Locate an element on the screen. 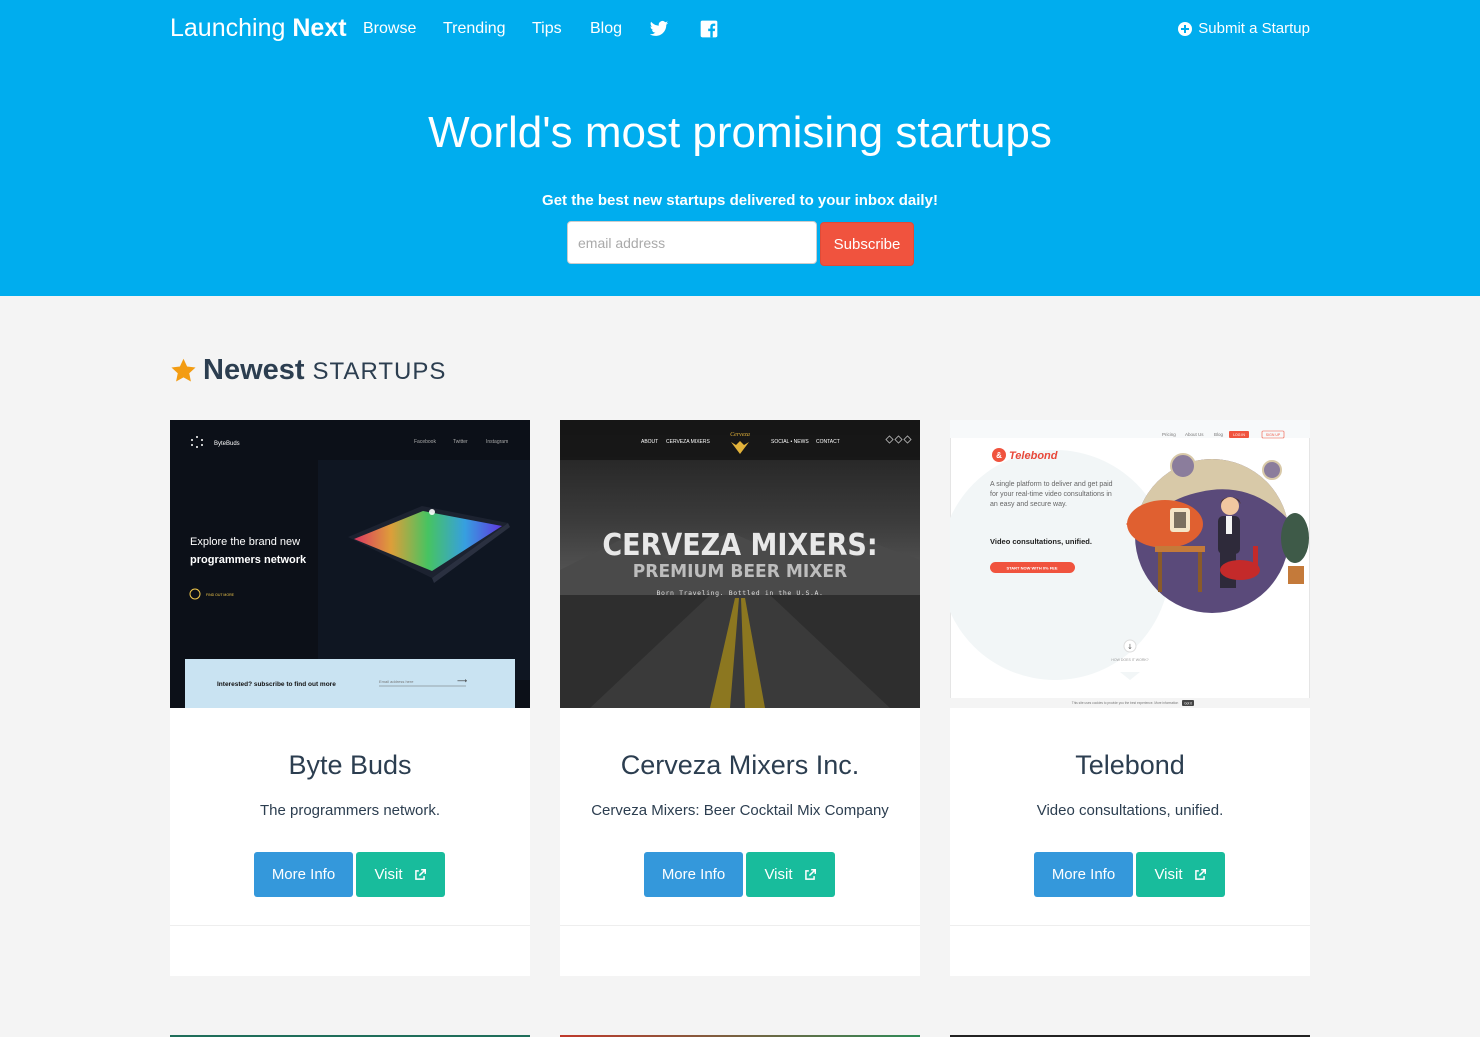 The image size is (1480, 1037). card-title: Telebond is located at coordinates (1130, 765).